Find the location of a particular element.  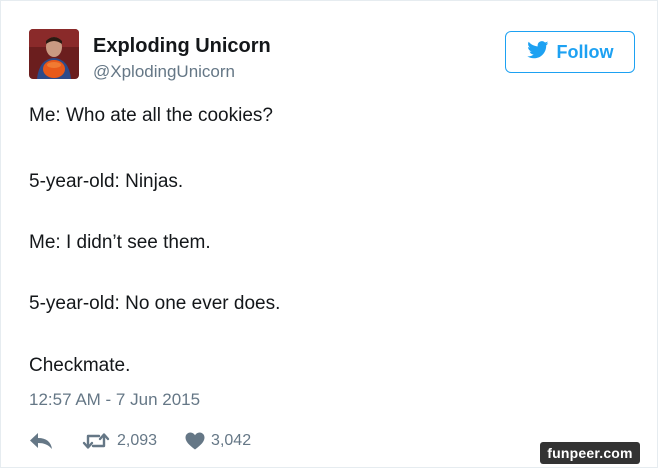

reply-icon is located at coordinates (41, 441).